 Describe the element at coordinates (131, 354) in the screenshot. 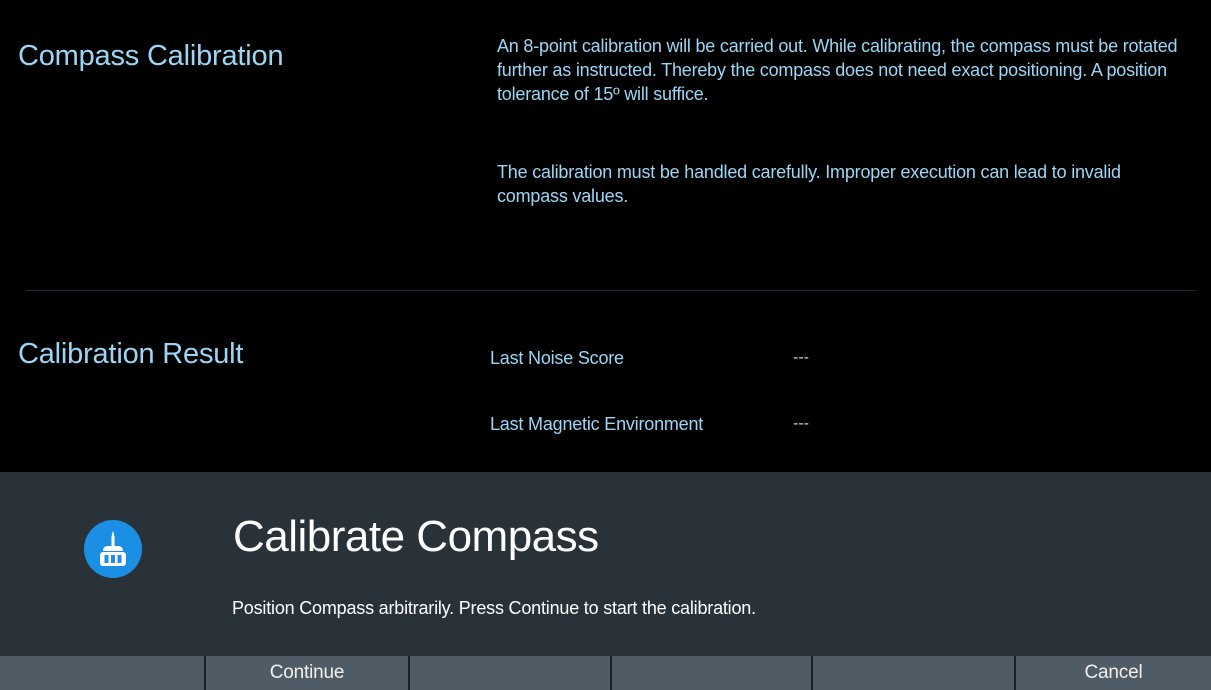

I see `calibration-result-title: Calibration Result` at that location.